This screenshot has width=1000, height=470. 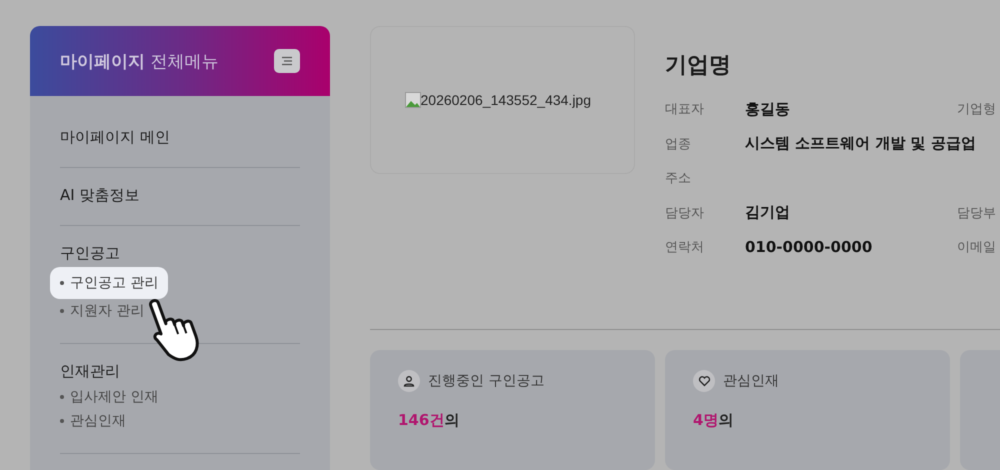 What do you see at coordinates (713, 420) in the screenshot?
I see `stat-count: 4명의` at bounding box center [713, 420].